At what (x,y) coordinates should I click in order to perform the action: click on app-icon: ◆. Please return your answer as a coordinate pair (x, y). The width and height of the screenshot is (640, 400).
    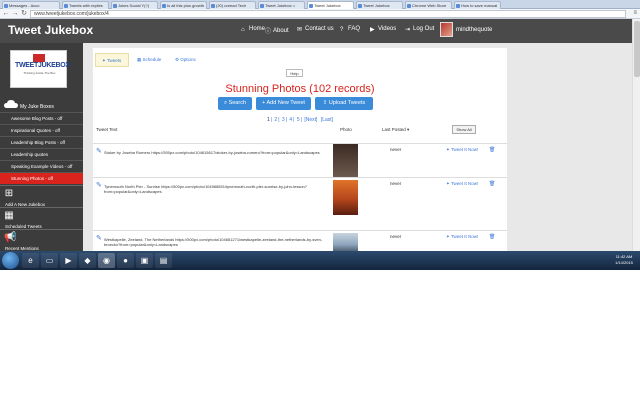
    Looking at the image, I should click on (87, 260).